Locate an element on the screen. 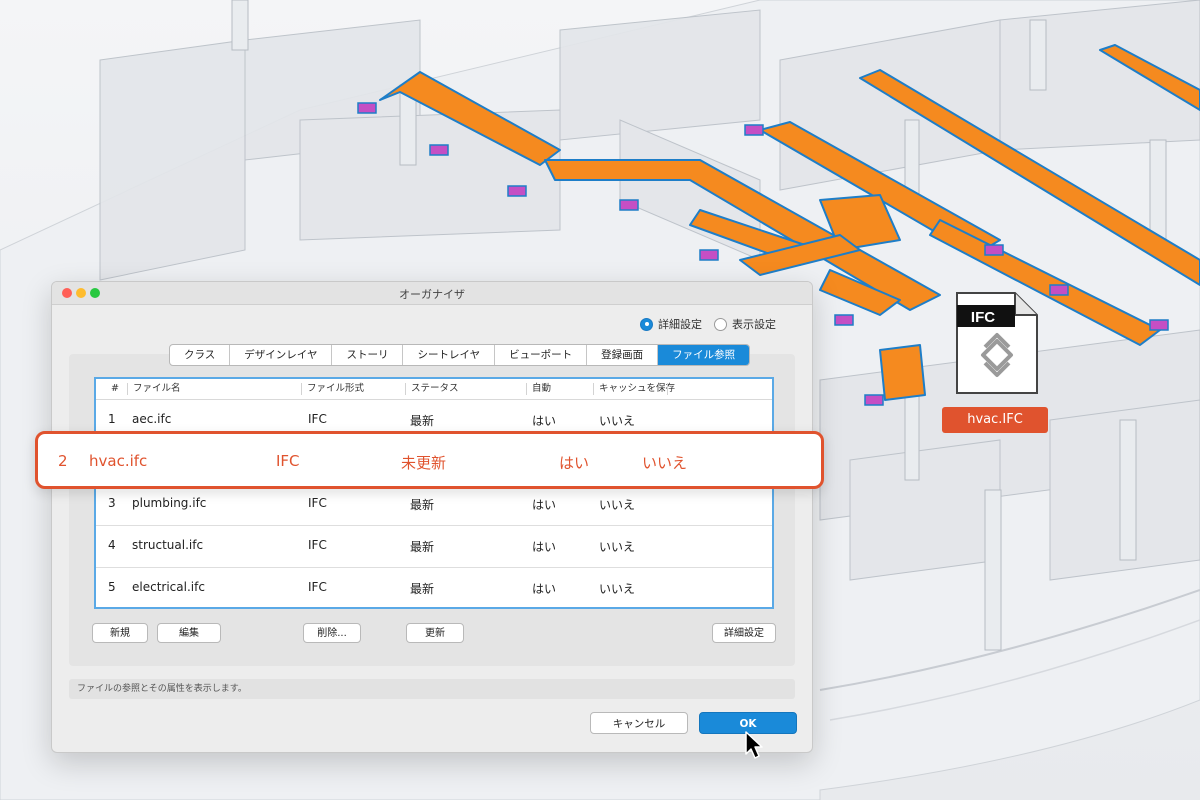 This screenshot has height=800, width=1200. col-header-spacer is located at coordinates (670, 389).